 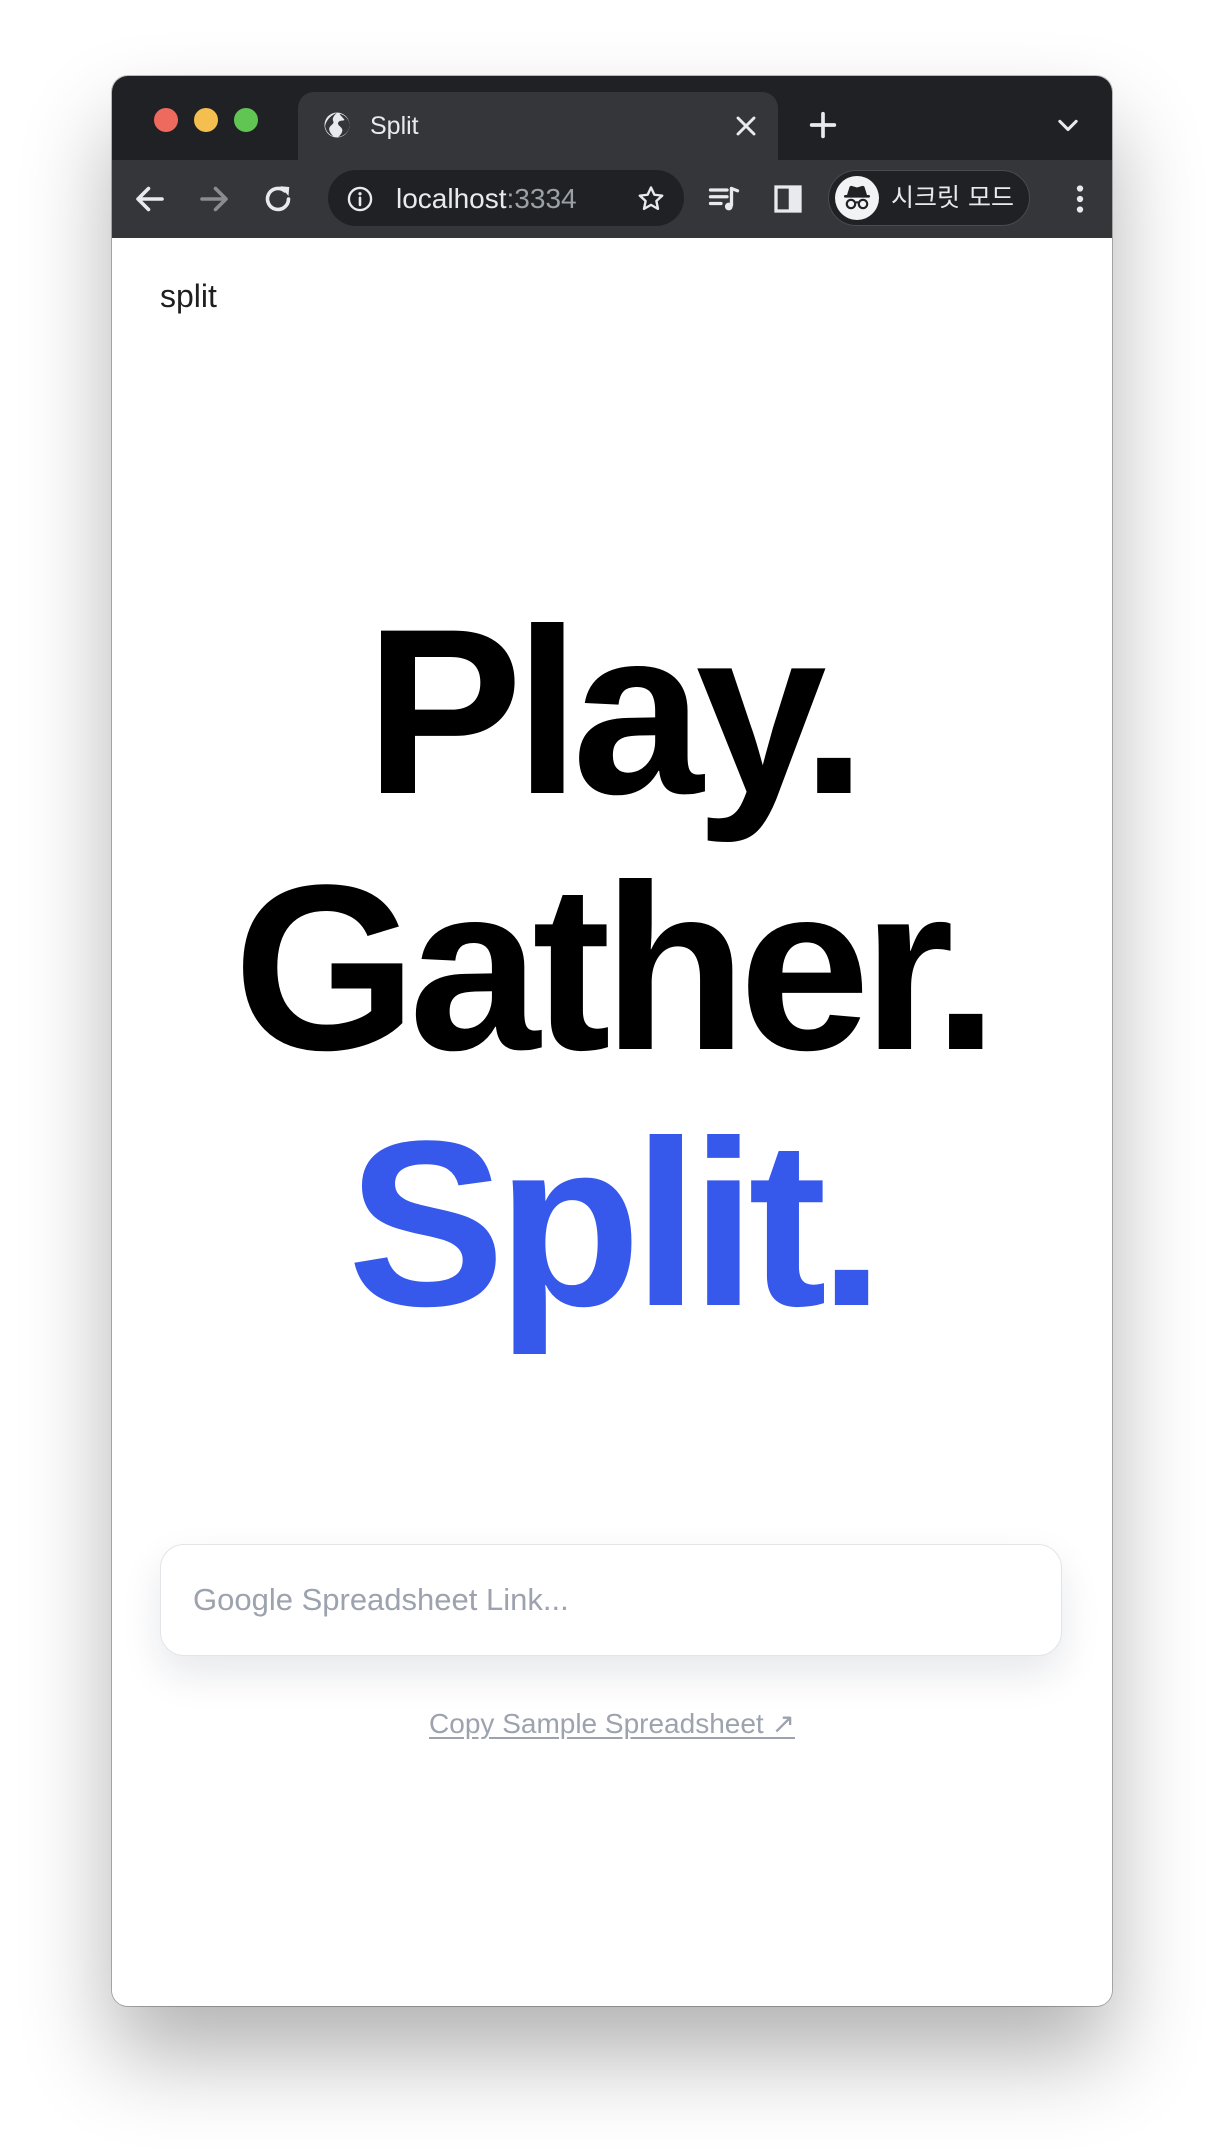 I want to click on browser-toolbar: localhost:3334 시크릿 모드, so click(x=612, y=199).